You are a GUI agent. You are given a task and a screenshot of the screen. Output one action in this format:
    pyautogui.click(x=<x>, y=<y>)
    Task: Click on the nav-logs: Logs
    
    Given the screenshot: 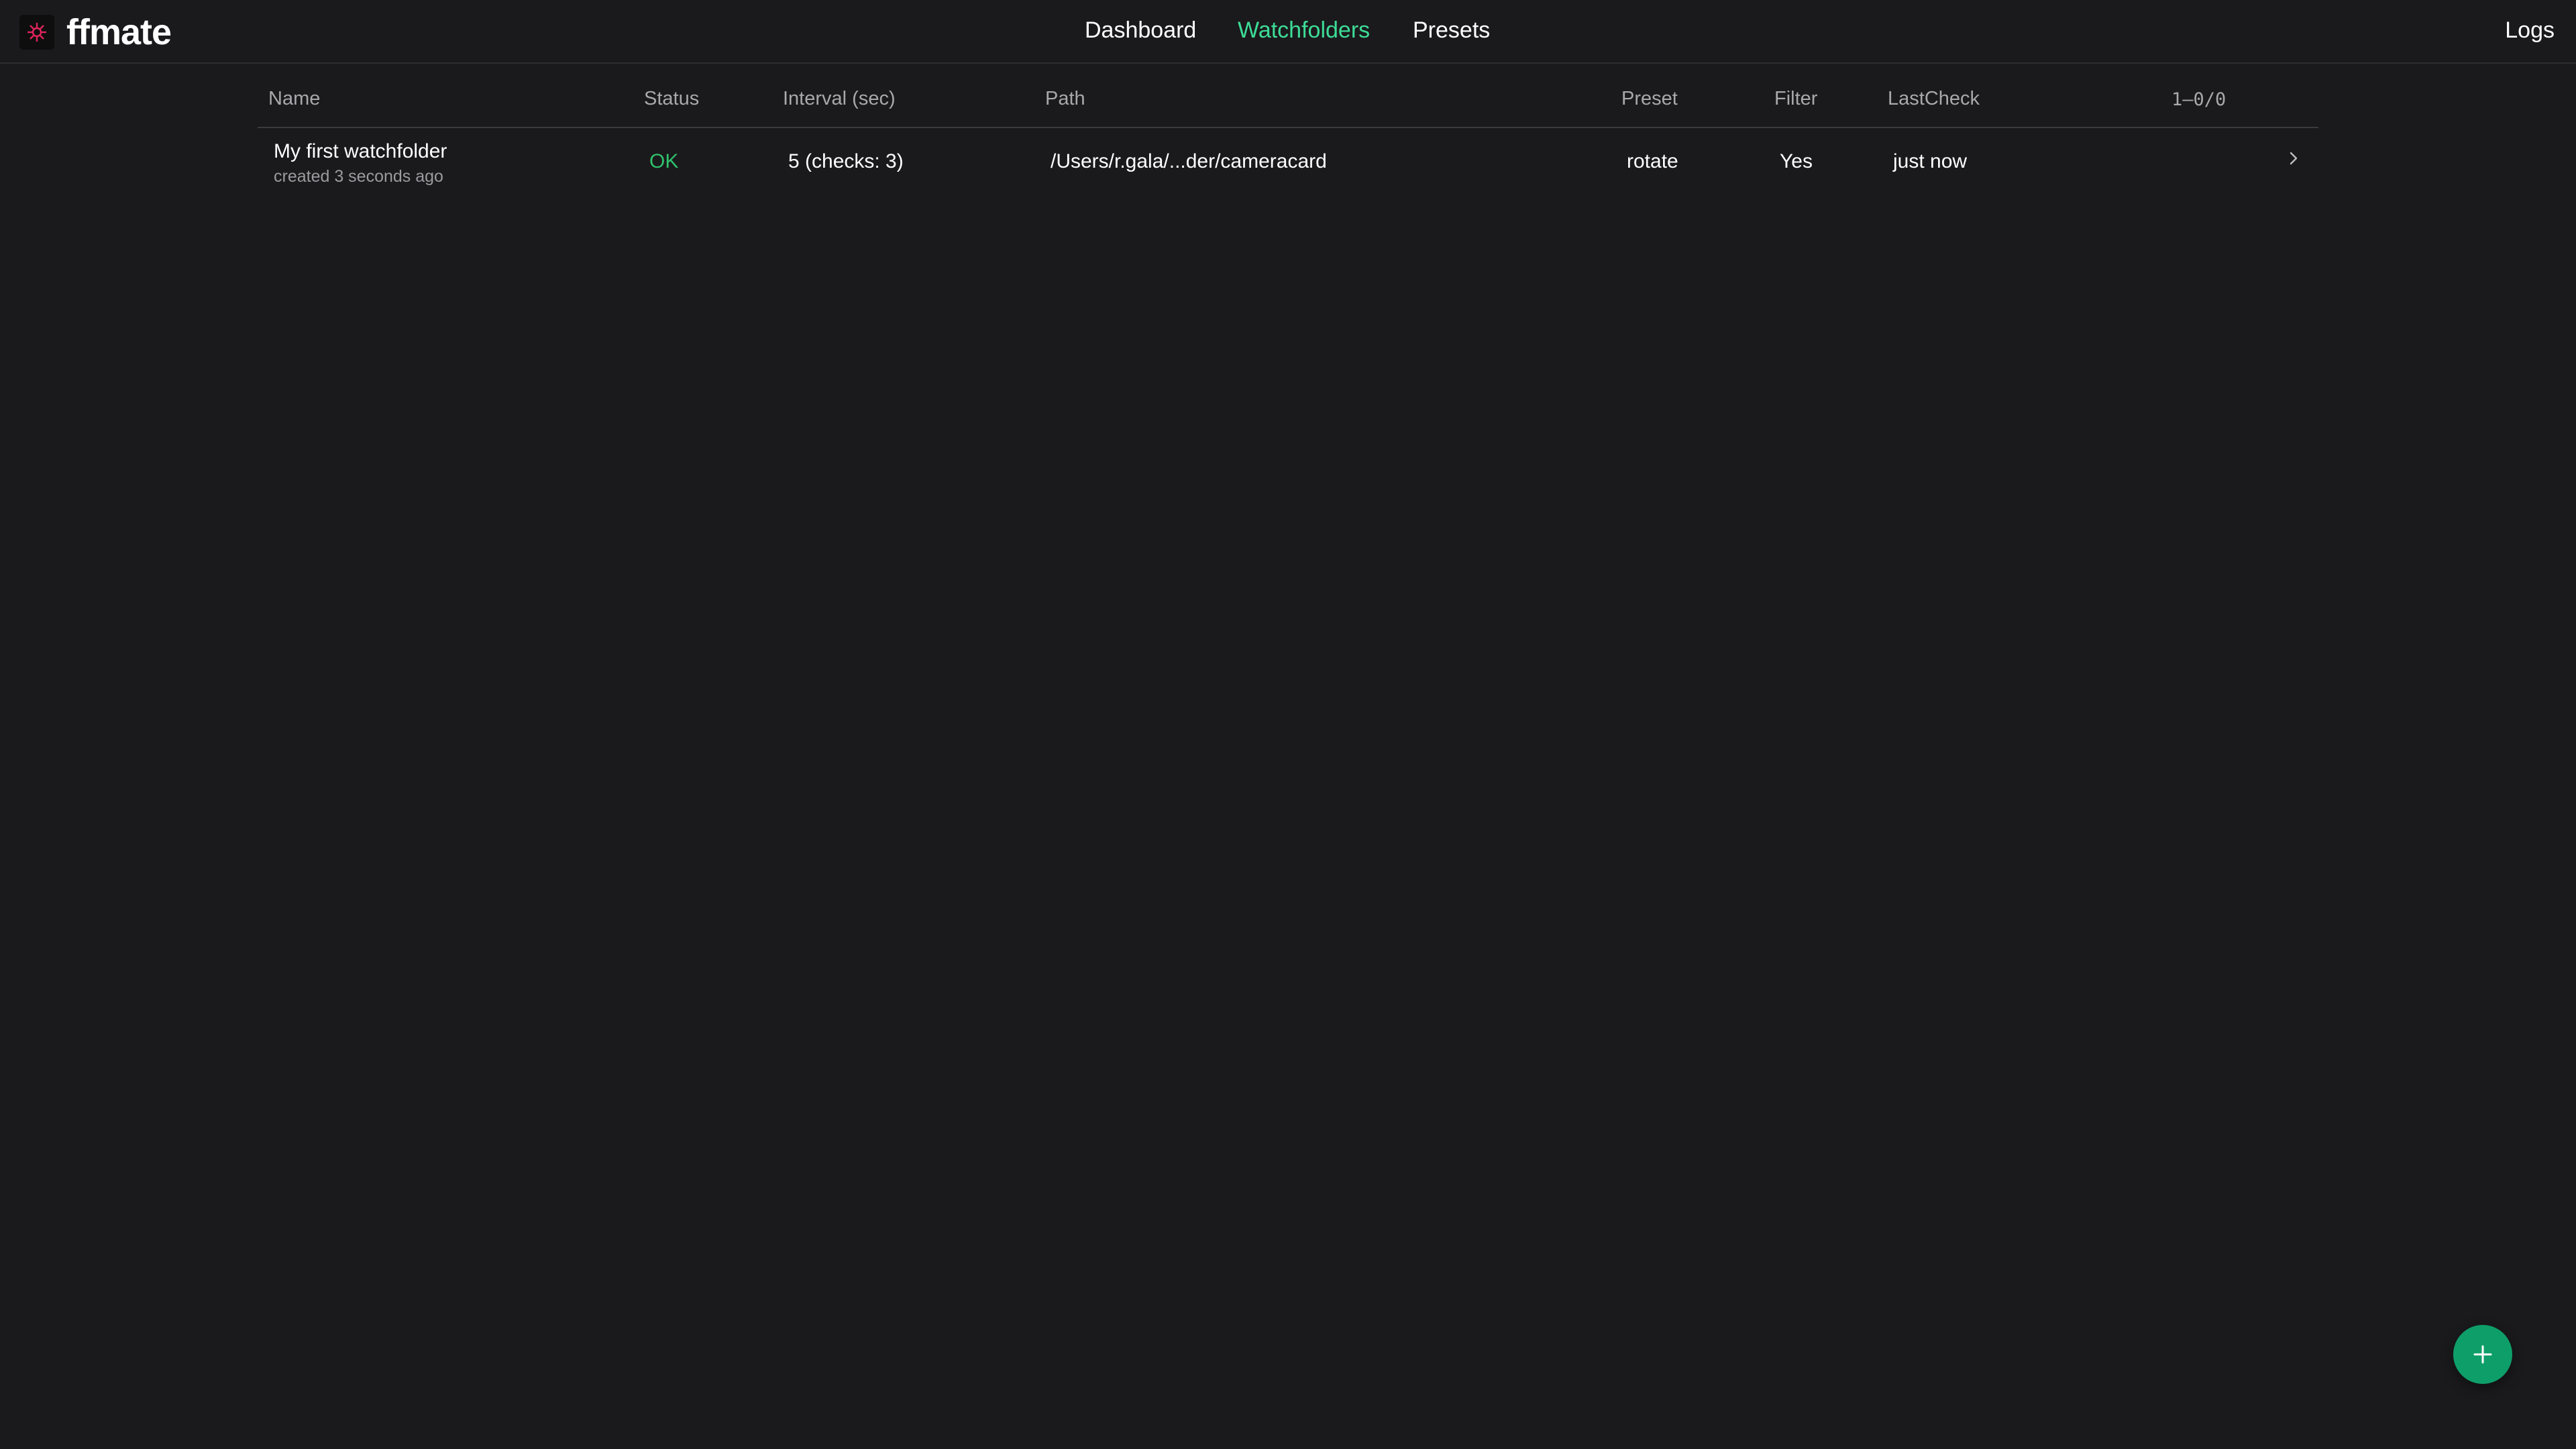 What is the action you would take?
    pyautogui.click(x=2530, y=30)
    